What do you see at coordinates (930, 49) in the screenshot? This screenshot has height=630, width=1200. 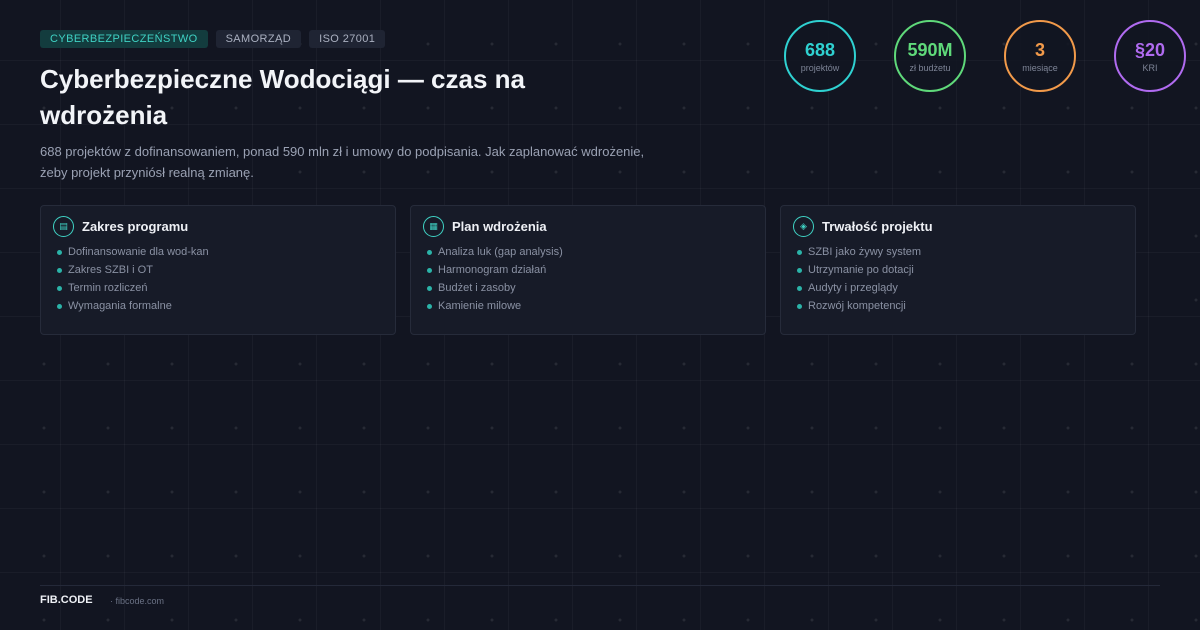 I see `stat-value: 590M` at bounding box center [930, 49].